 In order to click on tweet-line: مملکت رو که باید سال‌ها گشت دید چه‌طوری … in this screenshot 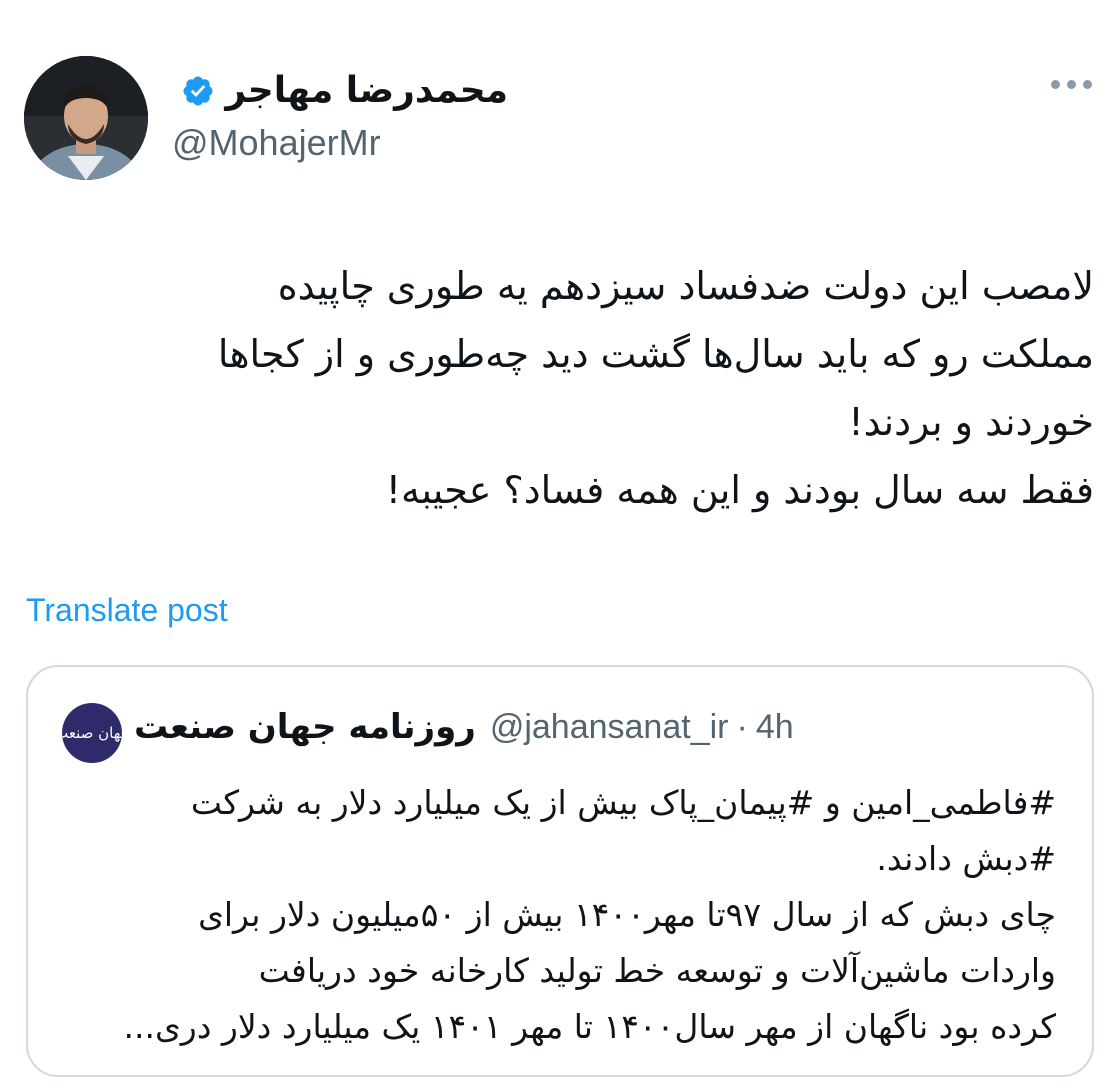, I will do `click(655, 354)`.